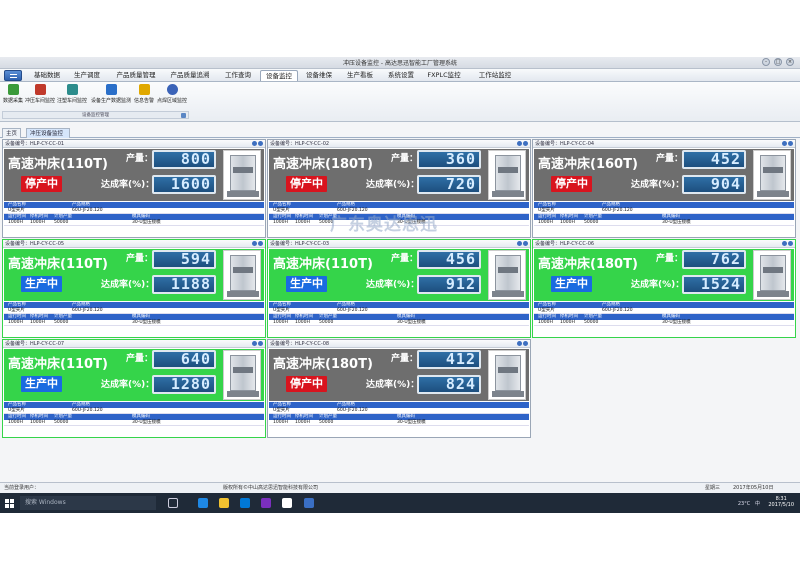 The height and width of the screenshot is (570, 800). Describe the element at coordinates (87, 75) in the screenshot. I see `tab-production-schedule: 生产调度` at that location.